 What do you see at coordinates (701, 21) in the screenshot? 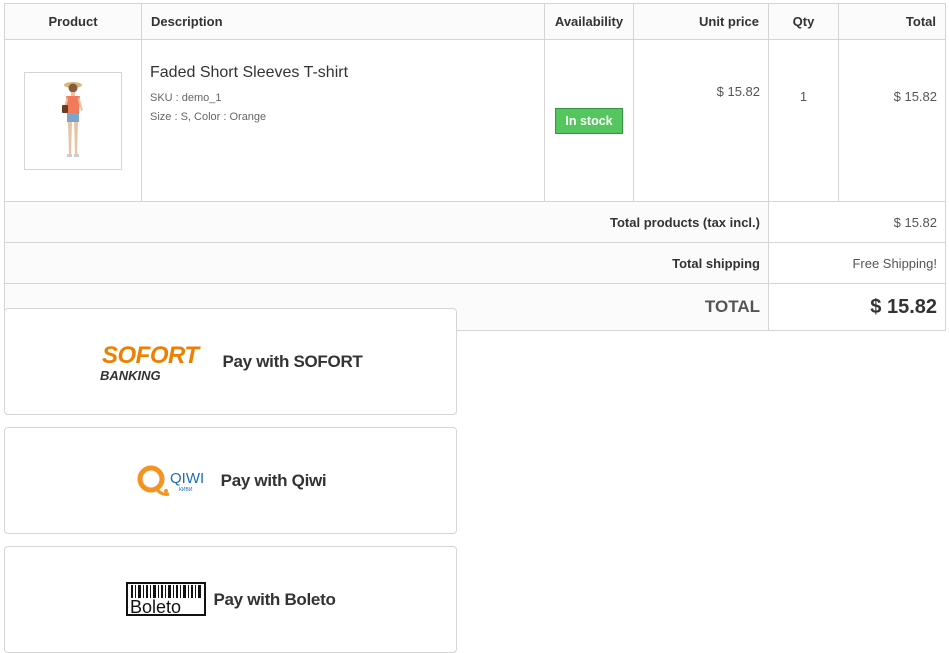
I see `header-unit-price: Unit price` at bounding box center [701, 21].